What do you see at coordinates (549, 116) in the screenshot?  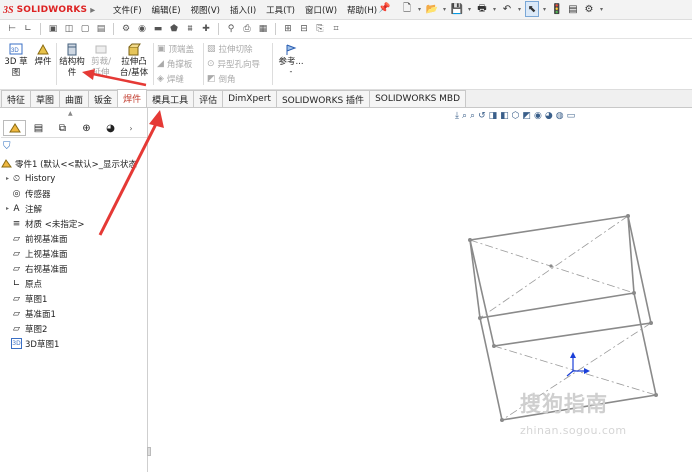 I see `edit-appearance-icon: ◕` at bounding box center [549, 116].